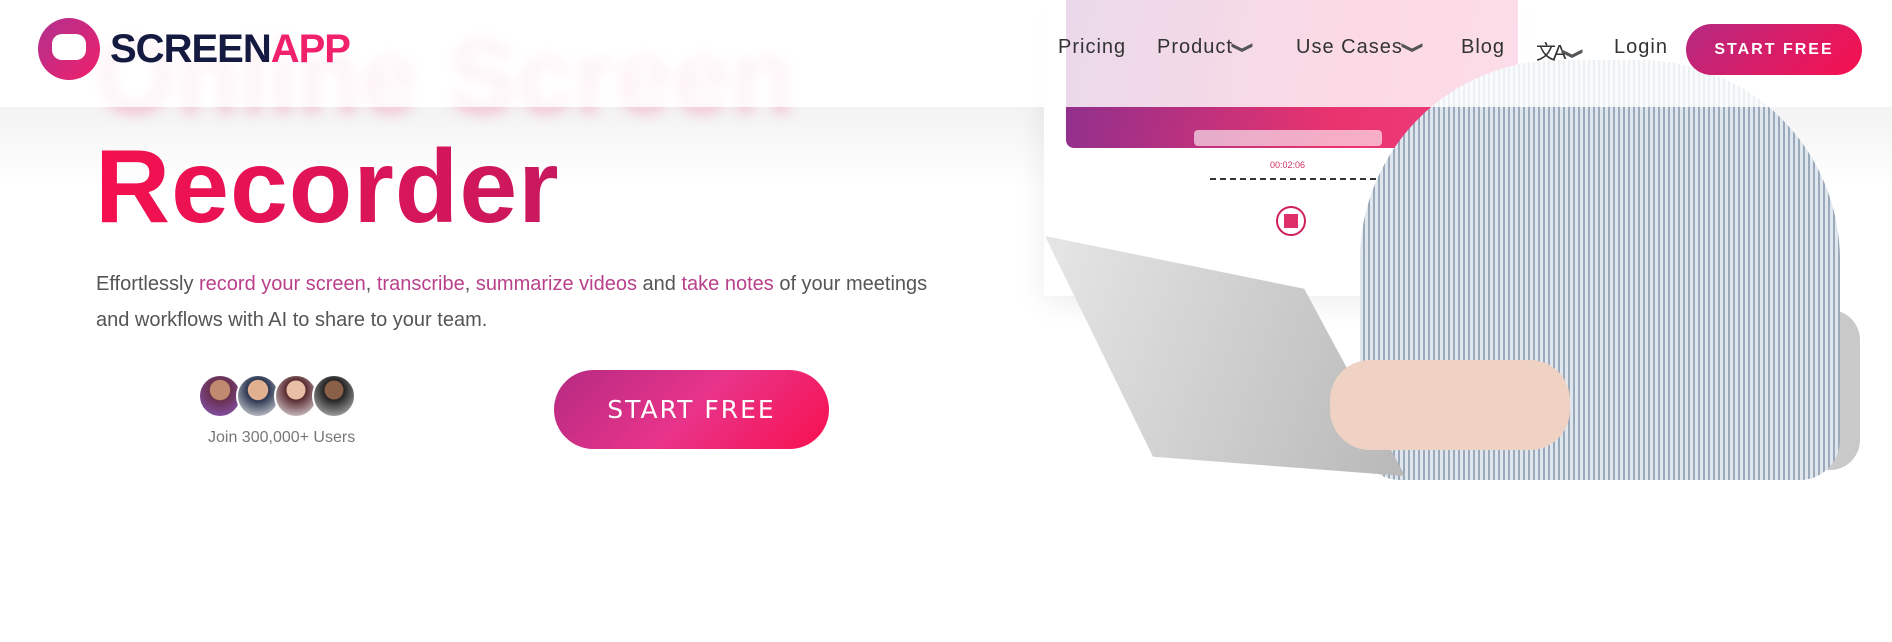 Image resolution: width=1892 pixels, height=642 pixels. What do you see at coordinates (691, 409) in the screenshot?
I see `start-free-hero-button: START FREE` at bounding box center [691, 409].